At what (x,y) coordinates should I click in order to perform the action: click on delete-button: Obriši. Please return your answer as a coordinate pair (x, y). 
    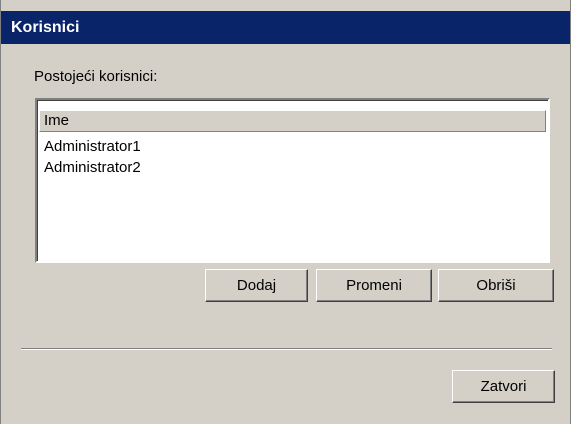
    Looking at the image, I should click on (496, 285).